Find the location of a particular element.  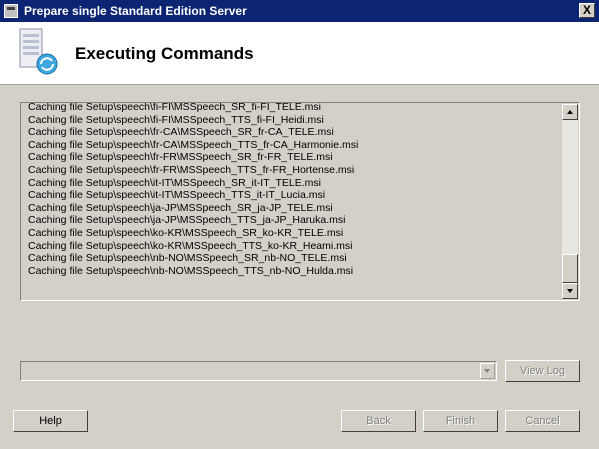

log-select-combo is located at coordinates (258, 371).